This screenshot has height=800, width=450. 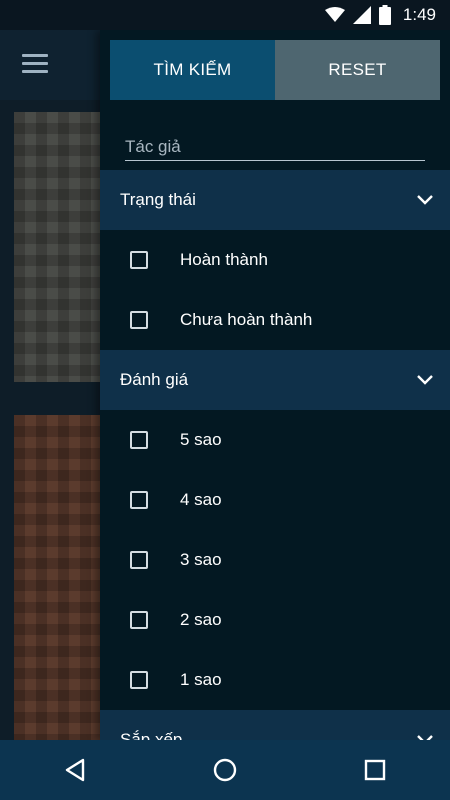 What do you see at coordinates (419, 14) in the screenshot?
I see `status-time: 1:49` at bounding box center [419, 14].